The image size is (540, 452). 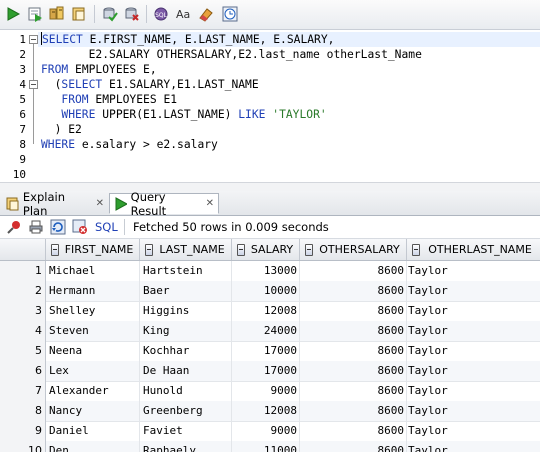 What do you see at coordinates (290, 144) in the screenshot?
I see `code-line: WHERE e.salary > e2.salary` at bounding box center [290, 144].